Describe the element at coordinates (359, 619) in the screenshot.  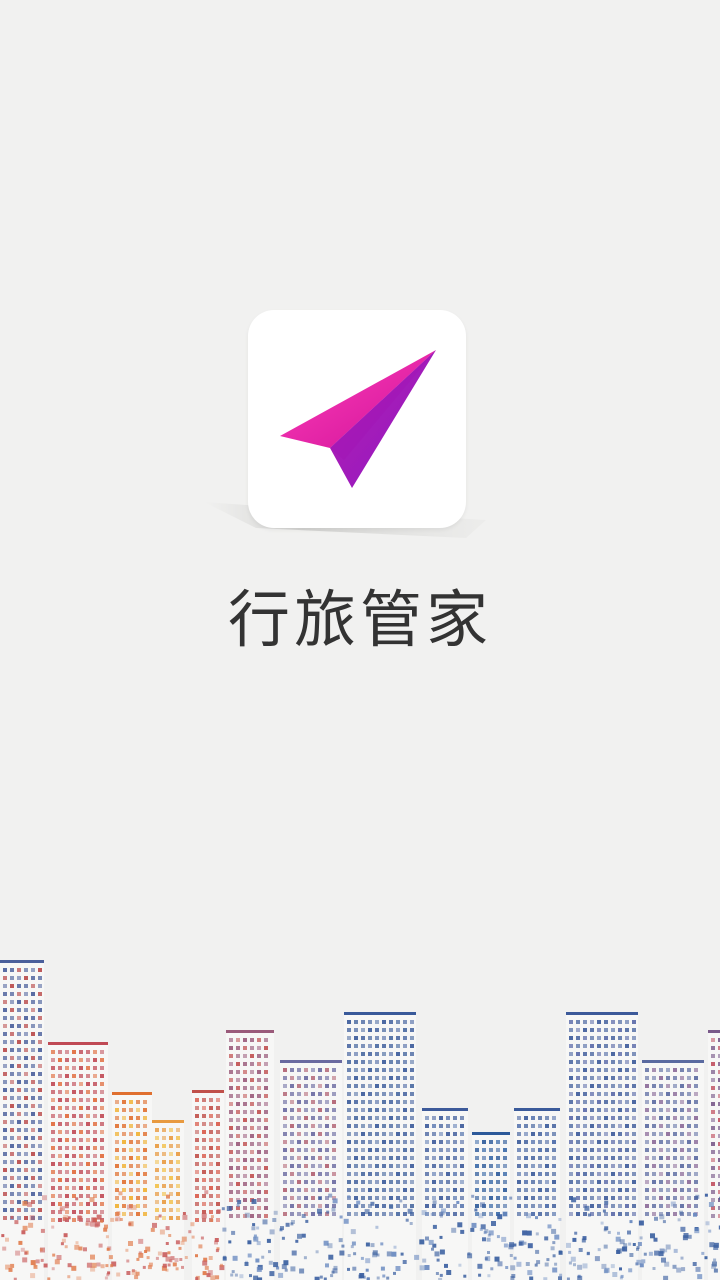
I see `app-name: 行旅管家` at that location.